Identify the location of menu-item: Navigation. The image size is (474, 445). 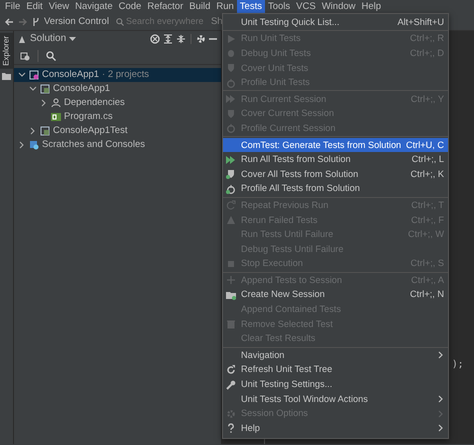
(335, 355).